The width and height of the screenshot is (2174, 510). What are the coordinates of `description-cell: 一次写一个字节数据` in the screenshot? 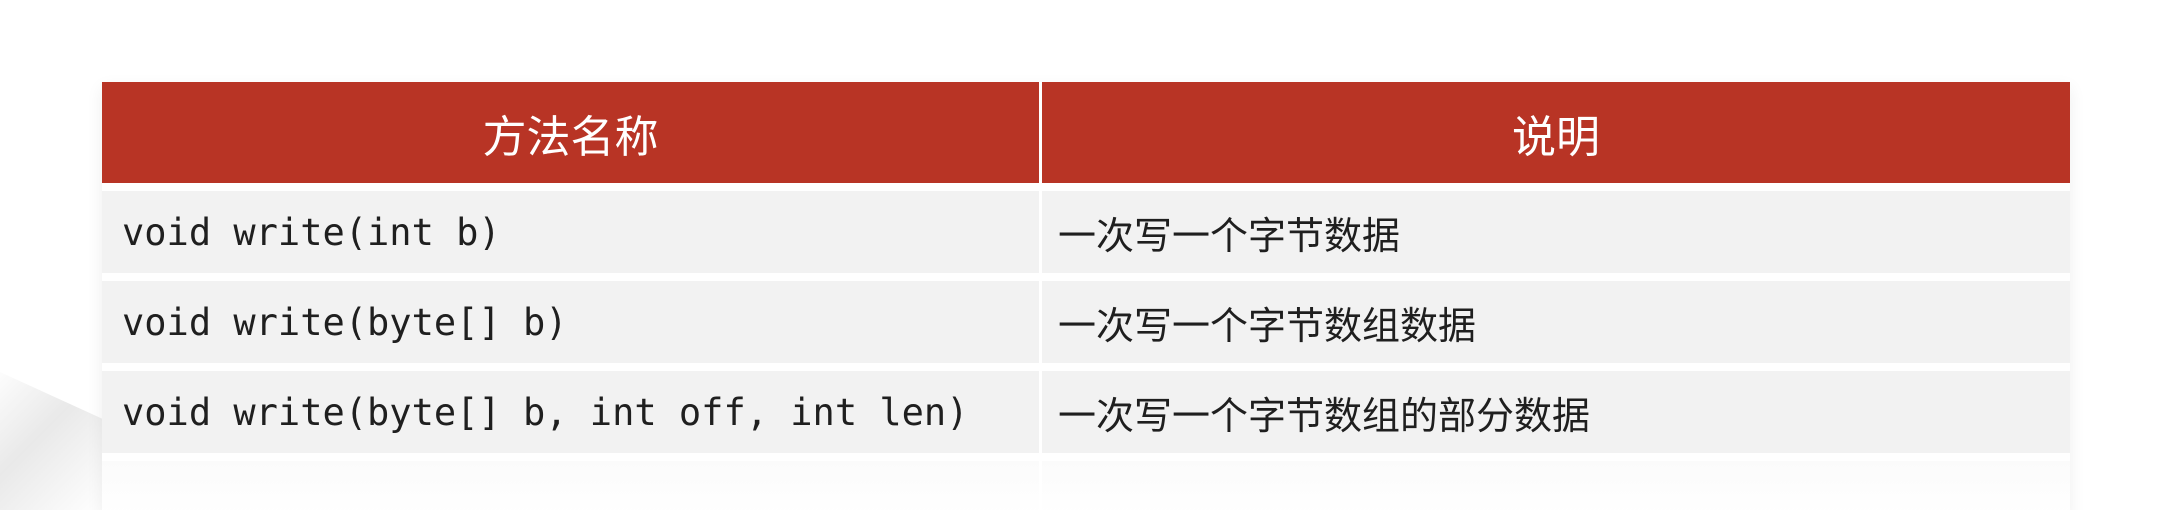 It's located at (1556, 228).